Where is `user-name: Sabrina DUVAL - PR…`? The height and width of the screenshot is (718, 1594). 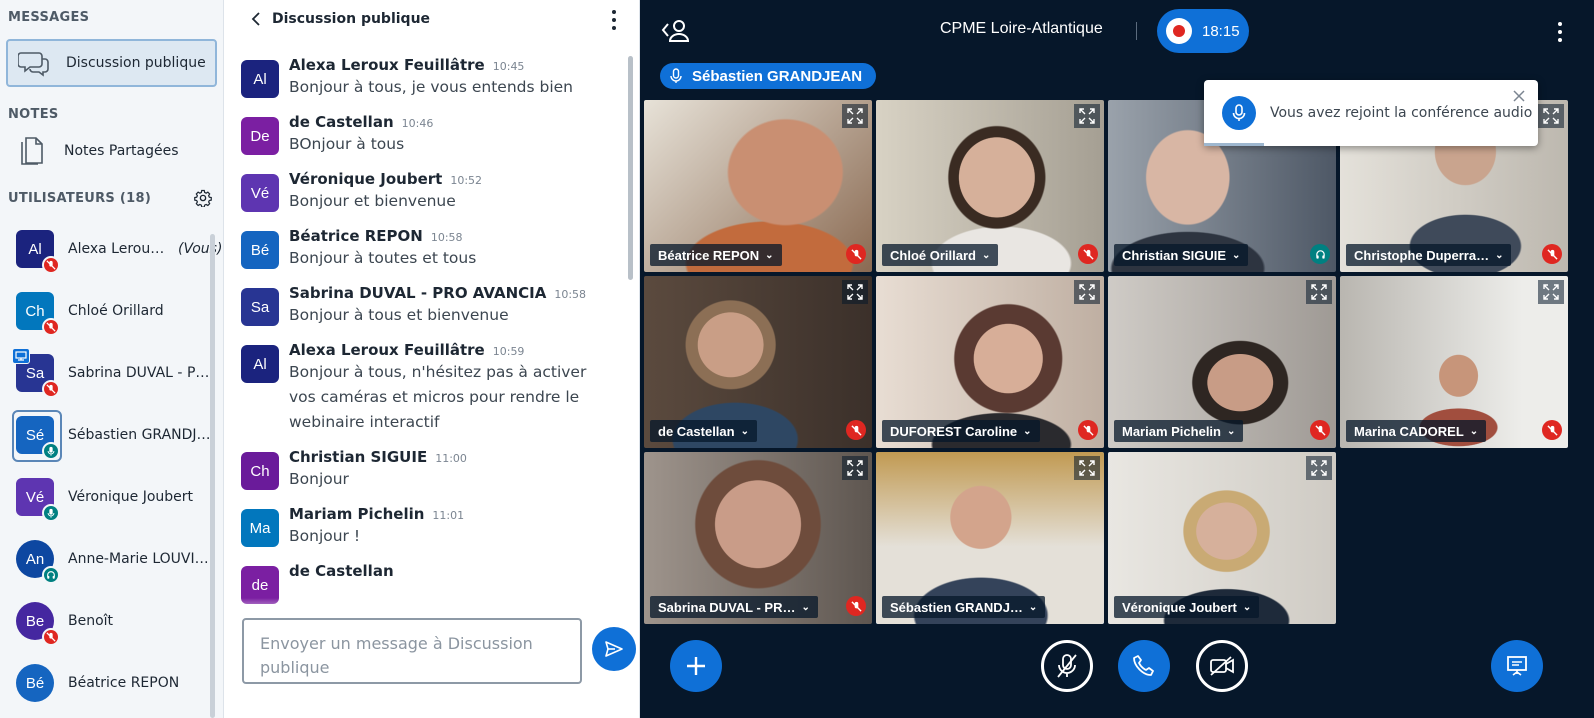
user-name: Sabrina DUVAL - PR… is located at coordinates (143, 373).